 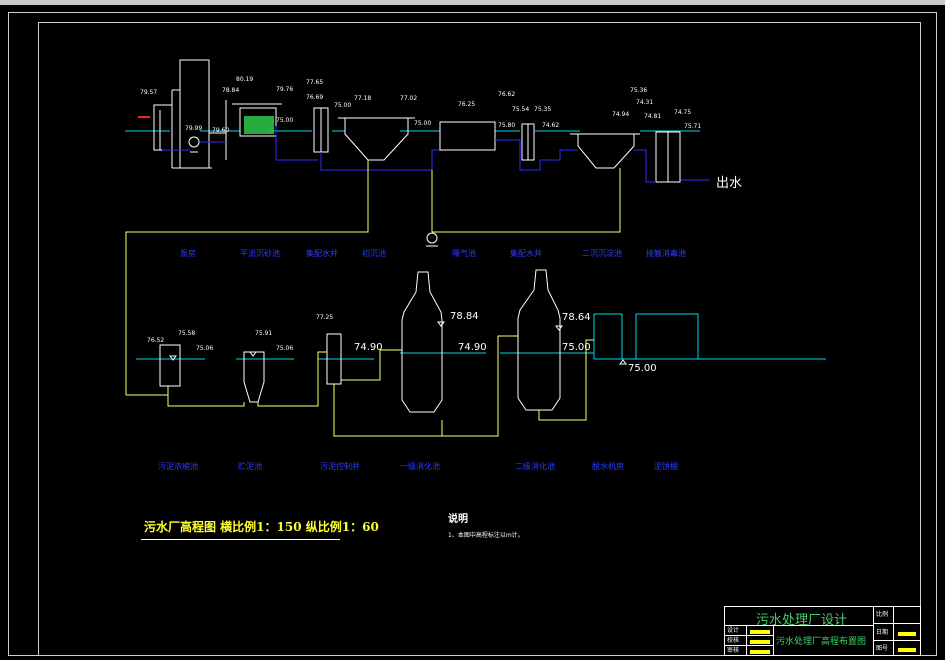 What do you see at coordinates (472, 347) in the screenshot?
I see `bottom-big-elev-3: 74.90` at bounding box center [472, 347].